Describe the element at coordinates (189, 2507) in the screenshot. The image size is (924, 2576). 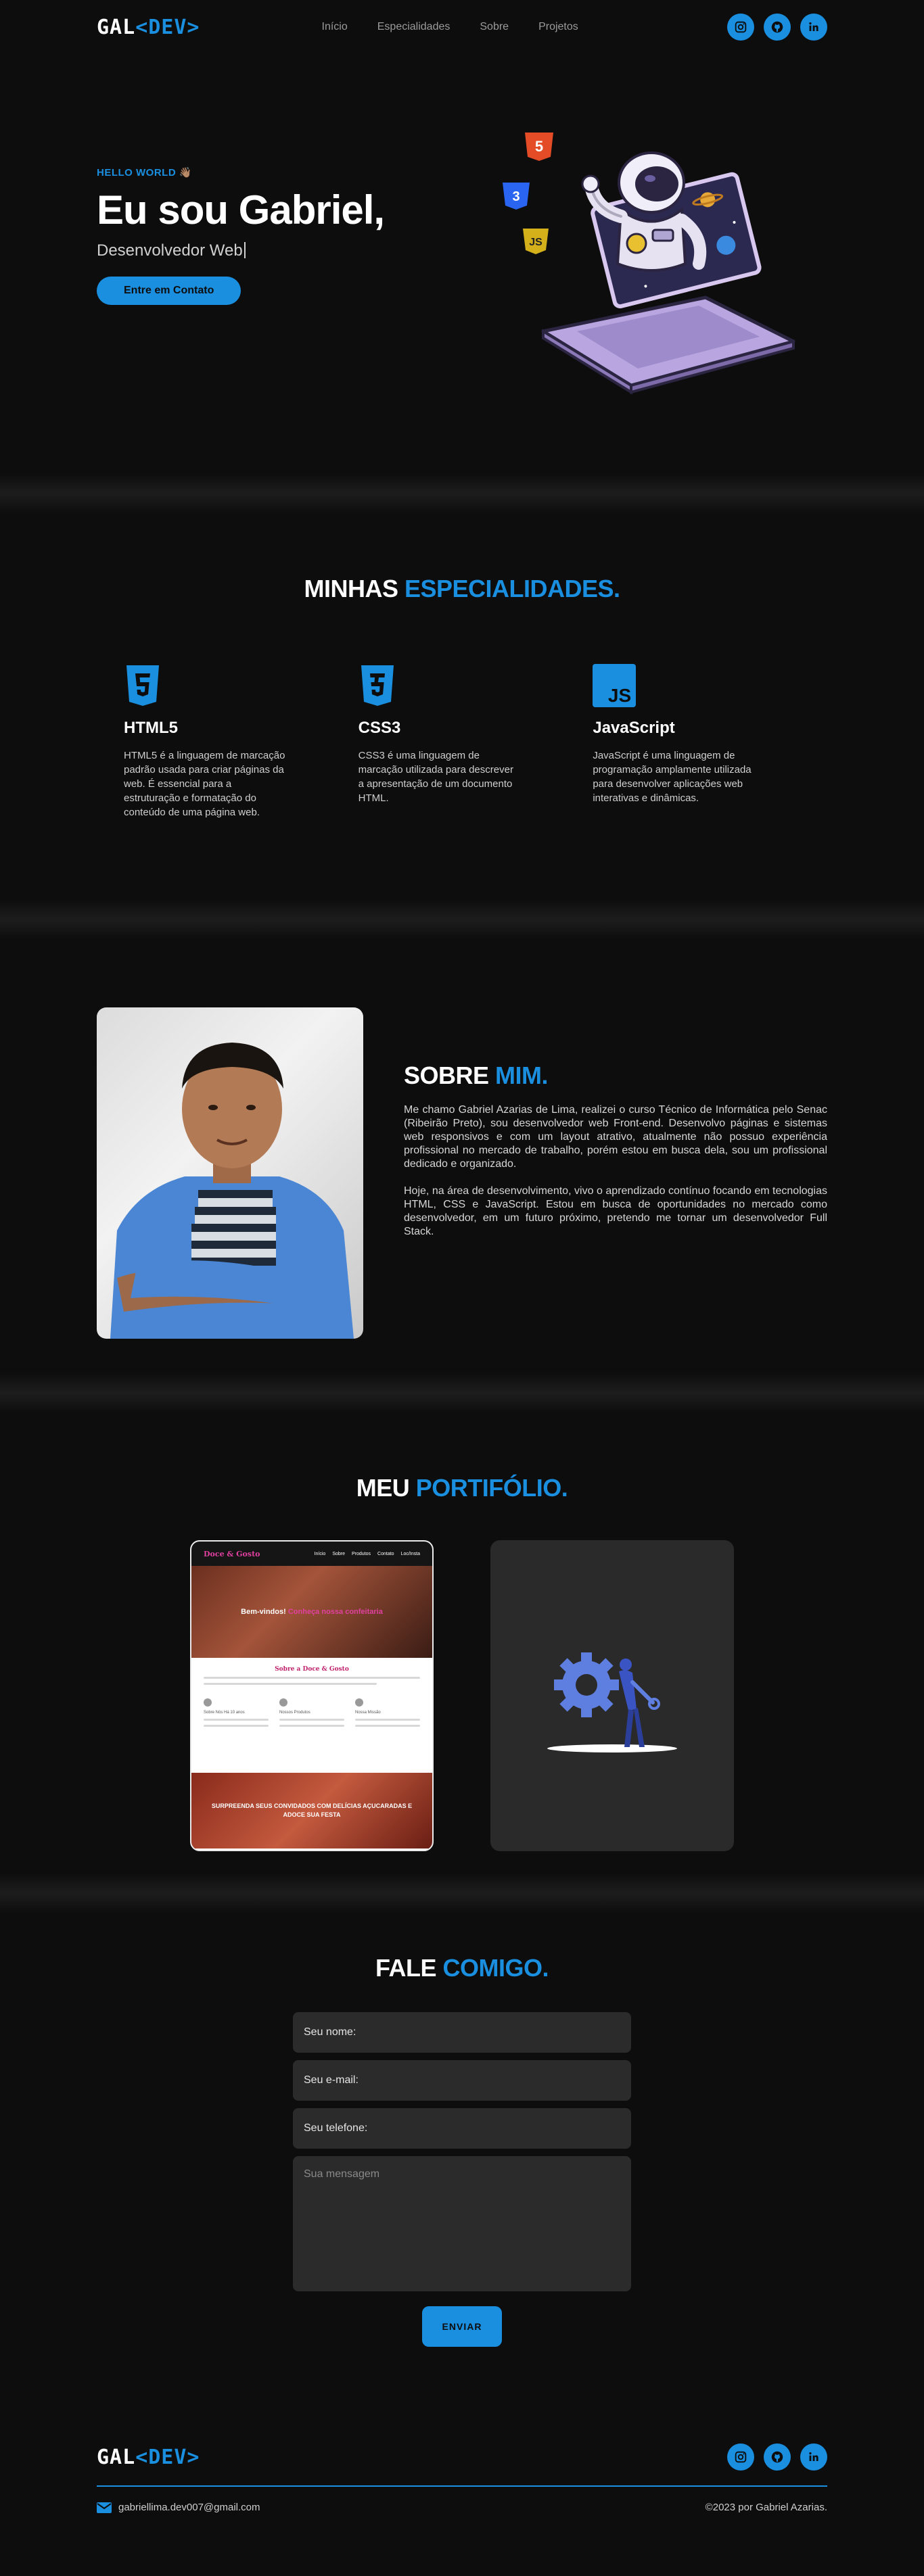
I see `footer-email: gabriellima.dev007@gmail.com` at that location.